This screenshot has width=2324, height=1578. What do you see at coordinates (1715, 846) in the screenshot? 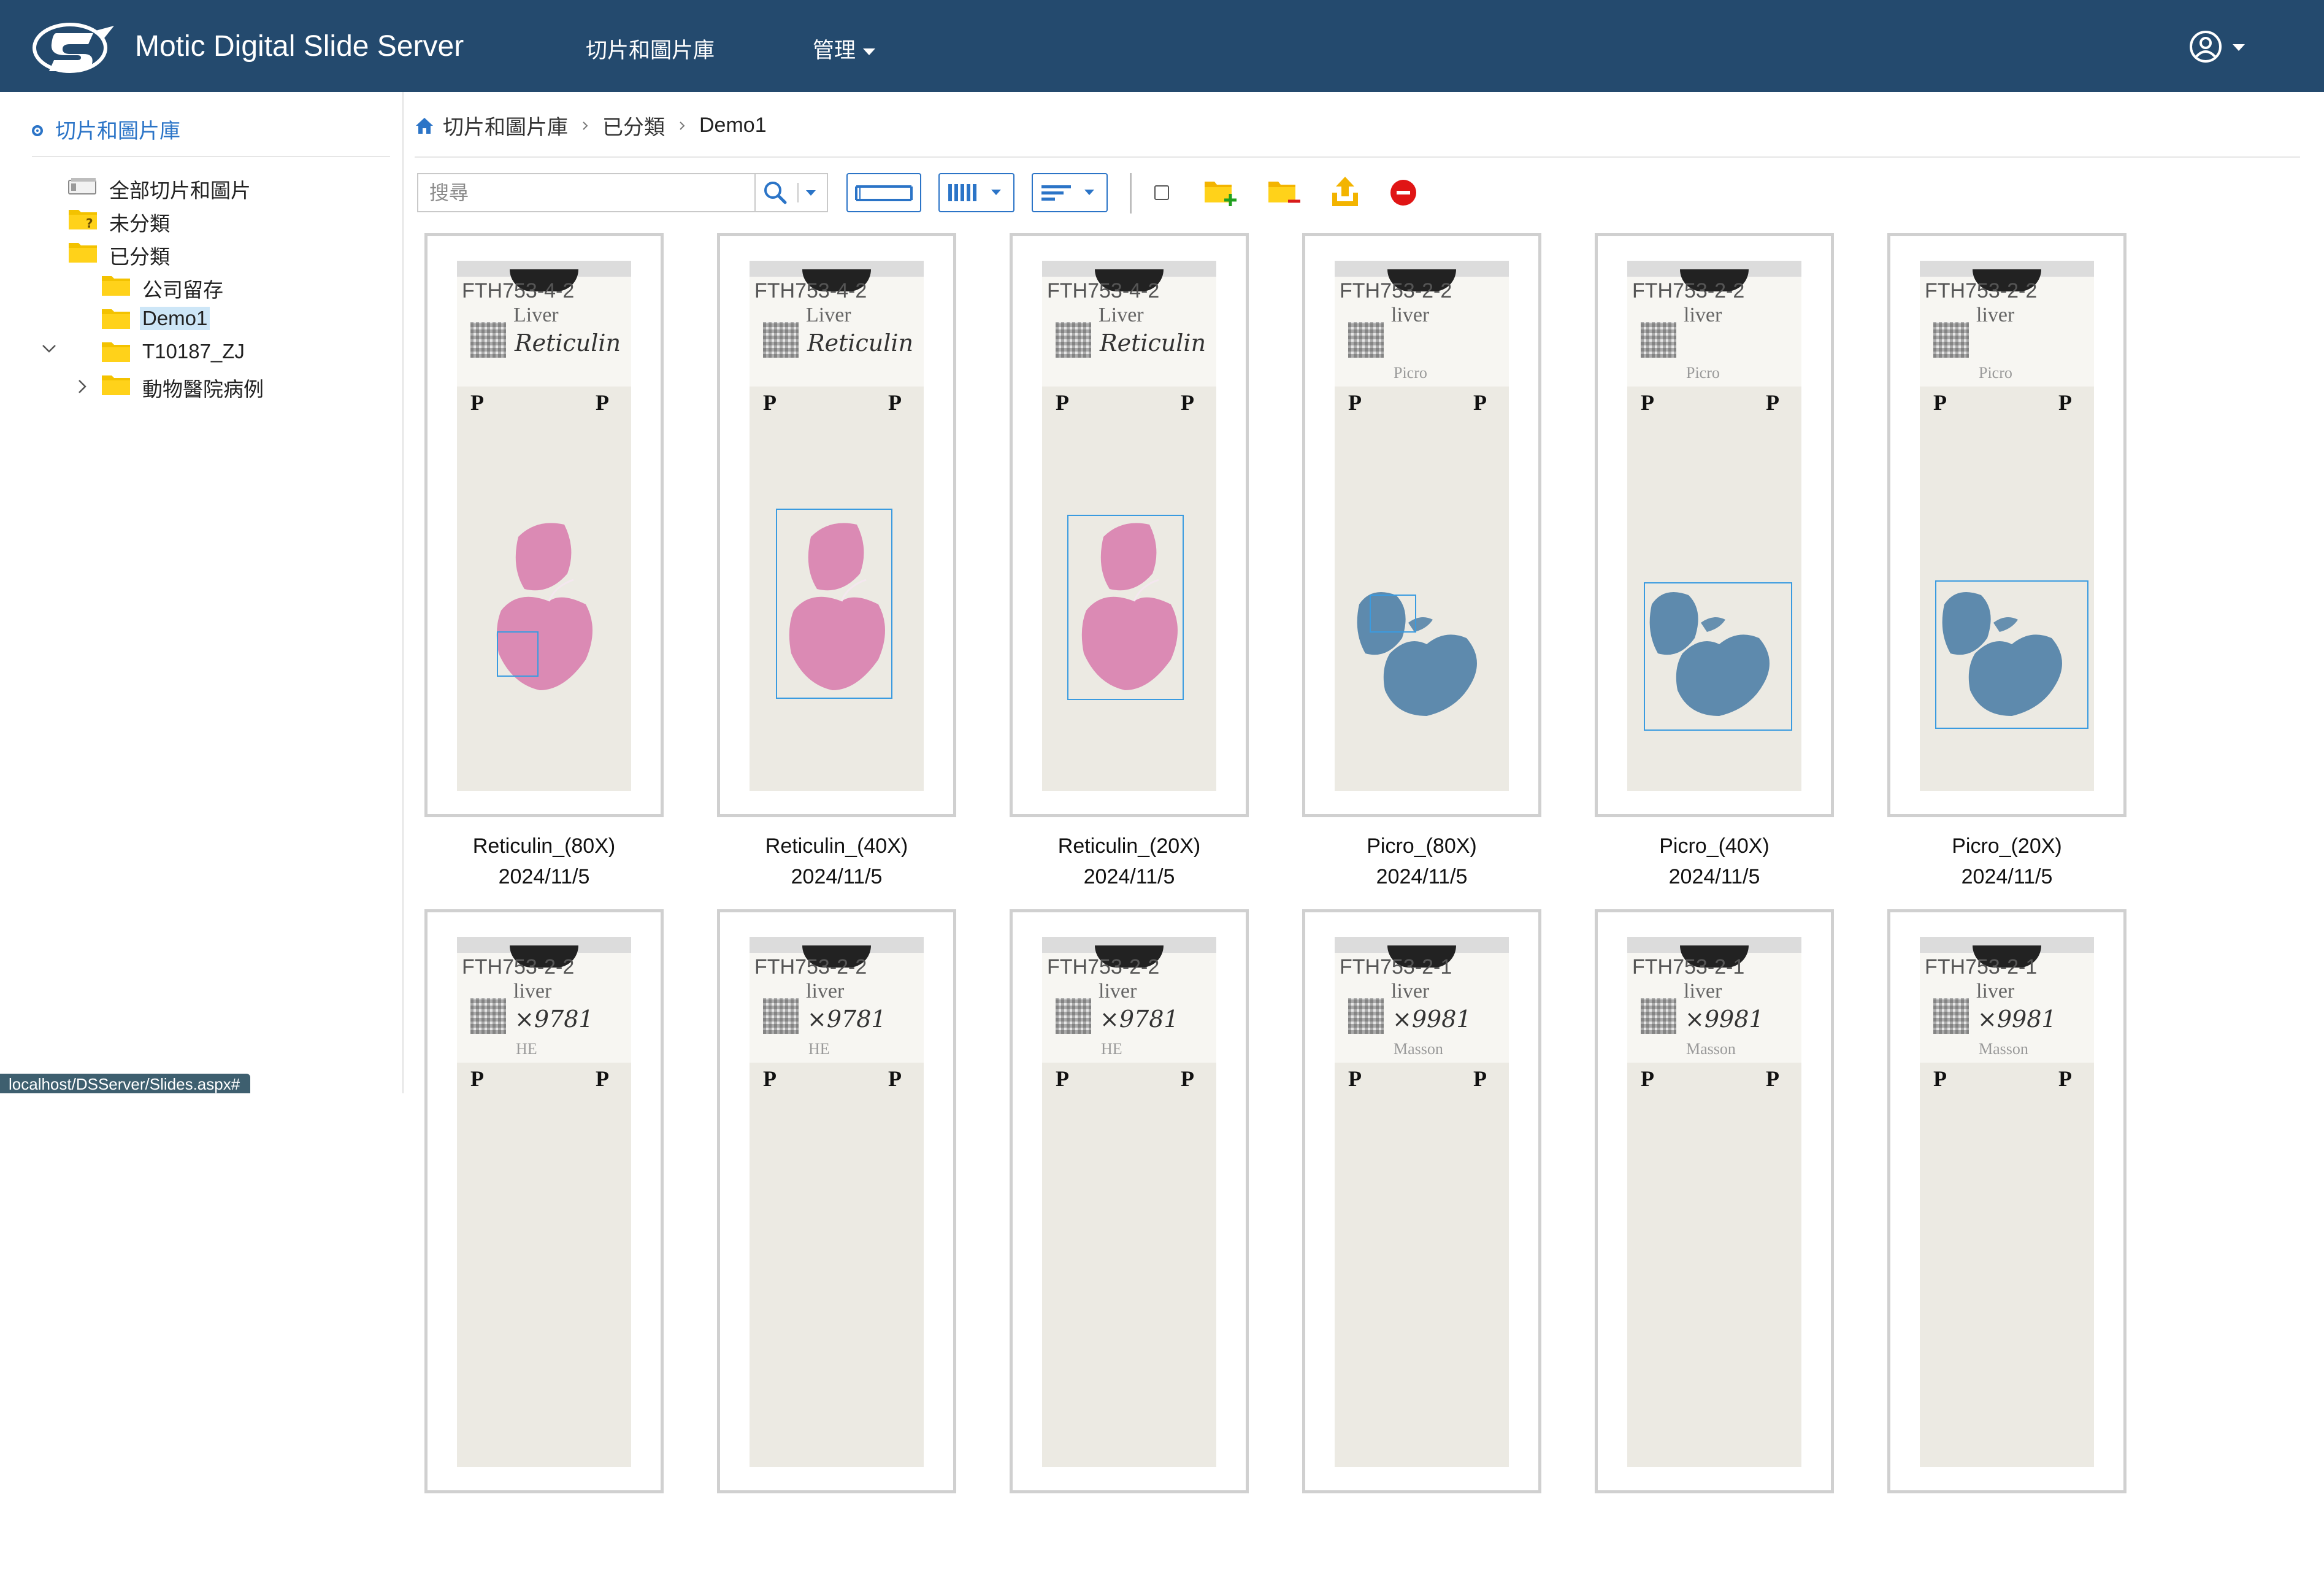
I see `slide-name: Picro_(40X)` at bounding box center [1715, 846].